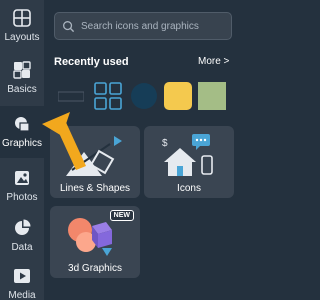 The width and height of the screenshot is (320, 300). What do you see at coordinates (212, 96) in the screenshot?
I see `recent-green-square` at bounding box center [212, 96].